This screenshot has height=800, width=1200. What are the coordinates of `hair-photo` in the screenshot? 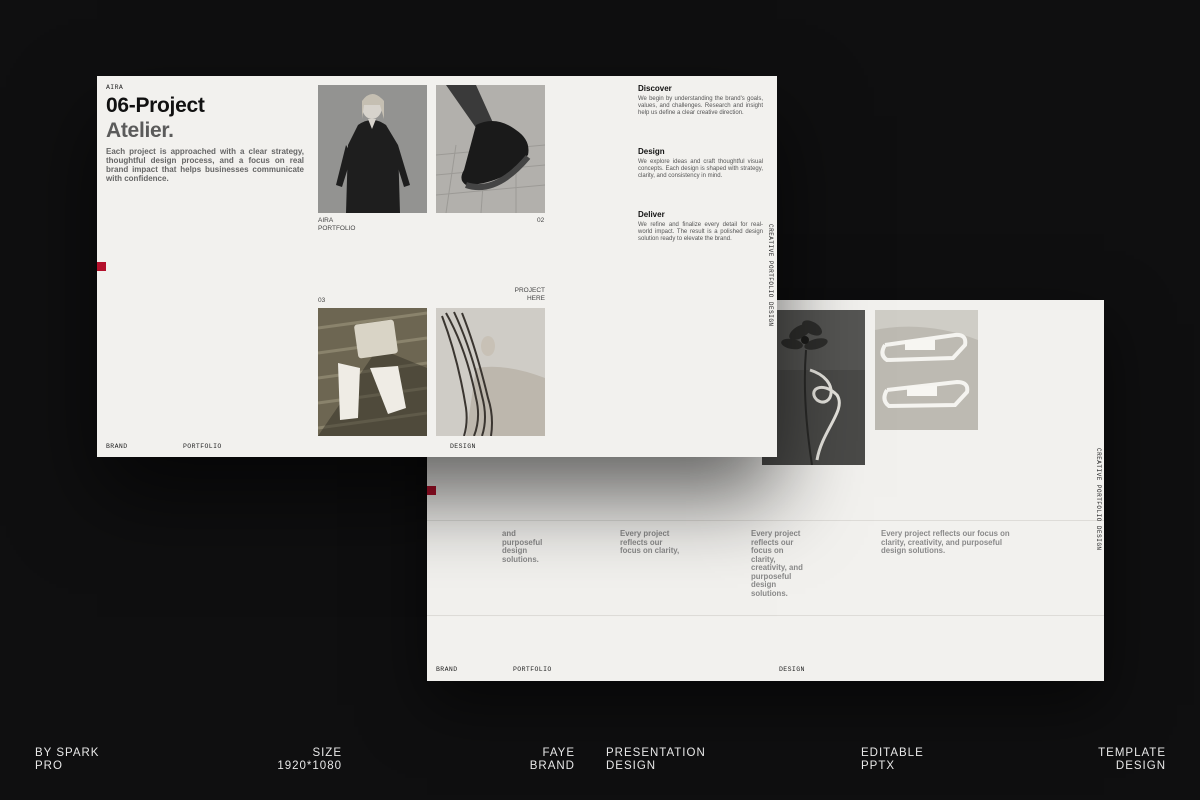 It's located at (490, 372).